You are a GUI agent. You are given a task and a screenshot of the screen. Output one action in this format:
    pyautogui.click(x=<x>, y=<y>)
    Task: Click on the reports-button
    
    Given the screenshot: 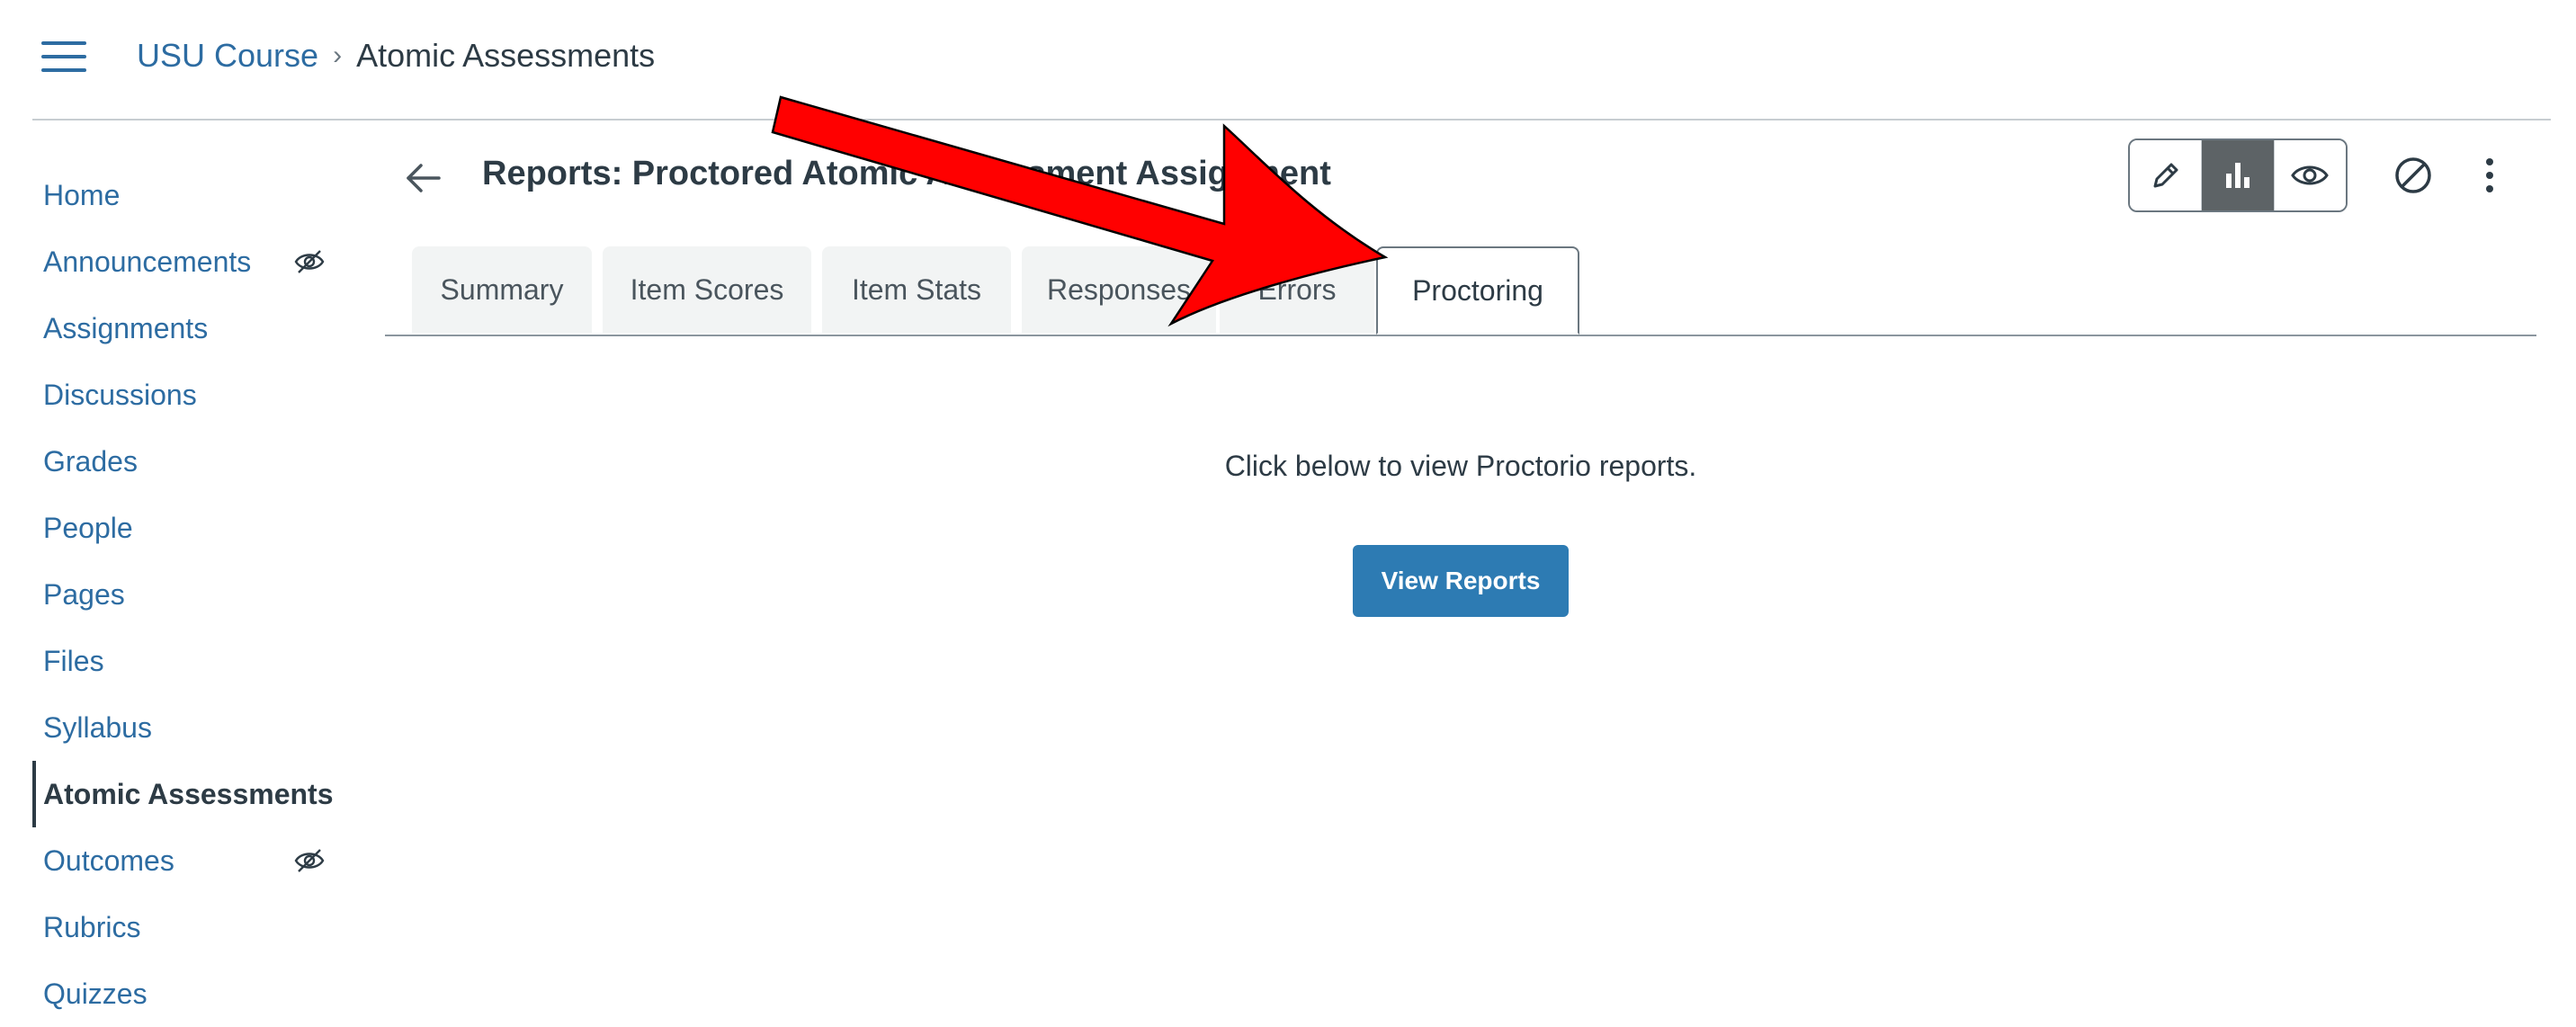 What is the action you would take?
    pyautogui.click(x=2237, y=175)
    